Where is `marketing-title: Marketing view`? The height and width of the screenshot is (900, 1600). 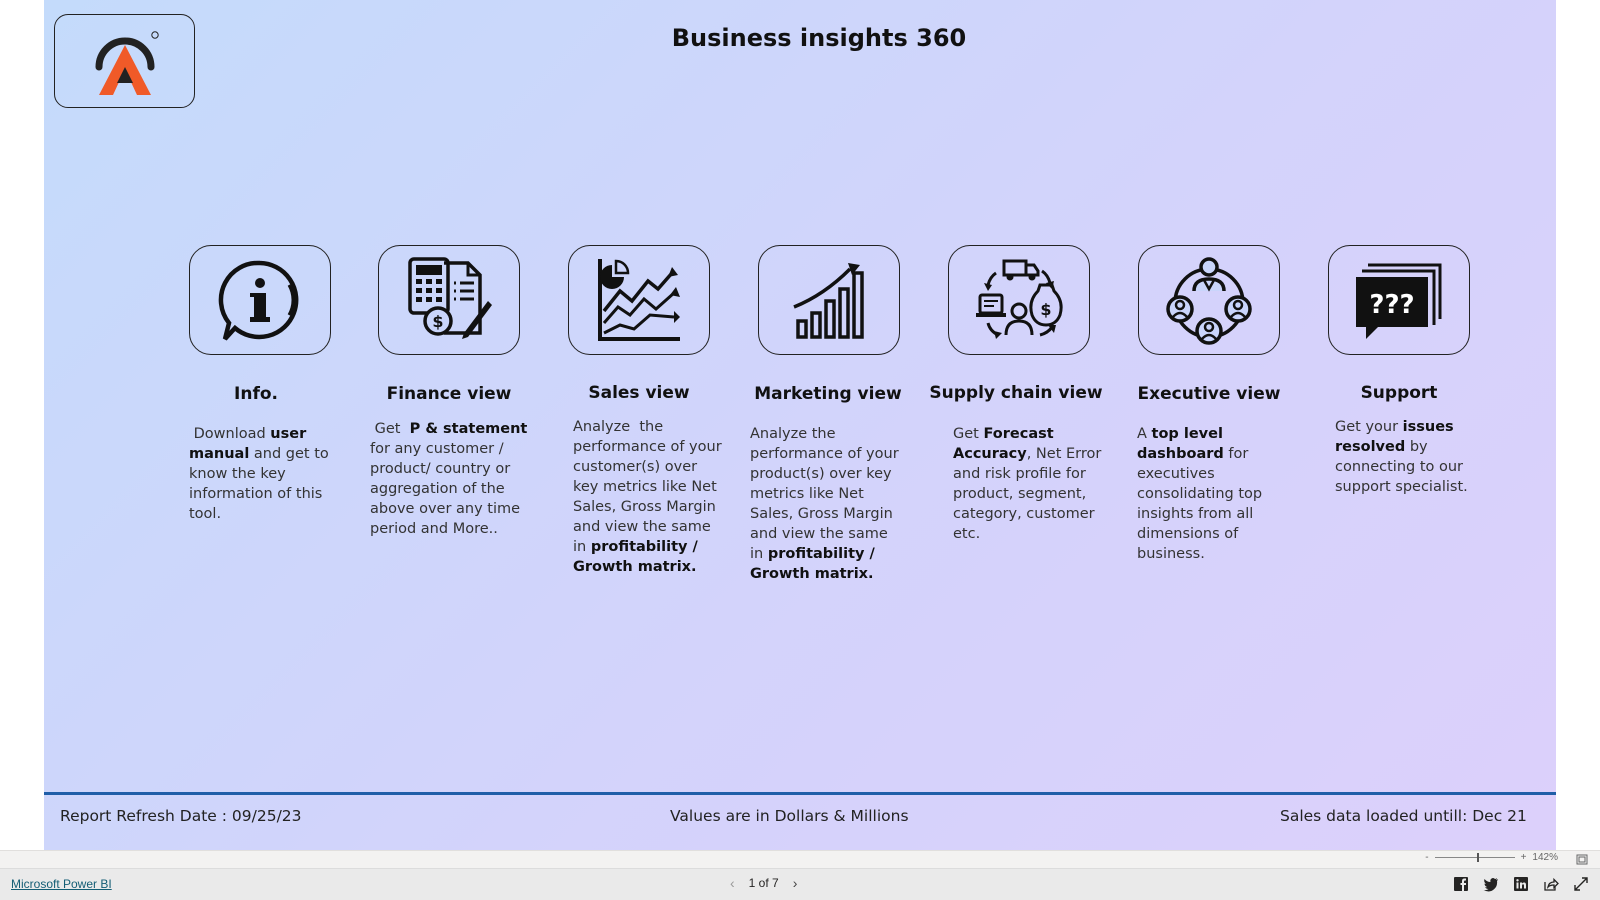 marketing-title: Marketing view is located at coordinates (828, 394).